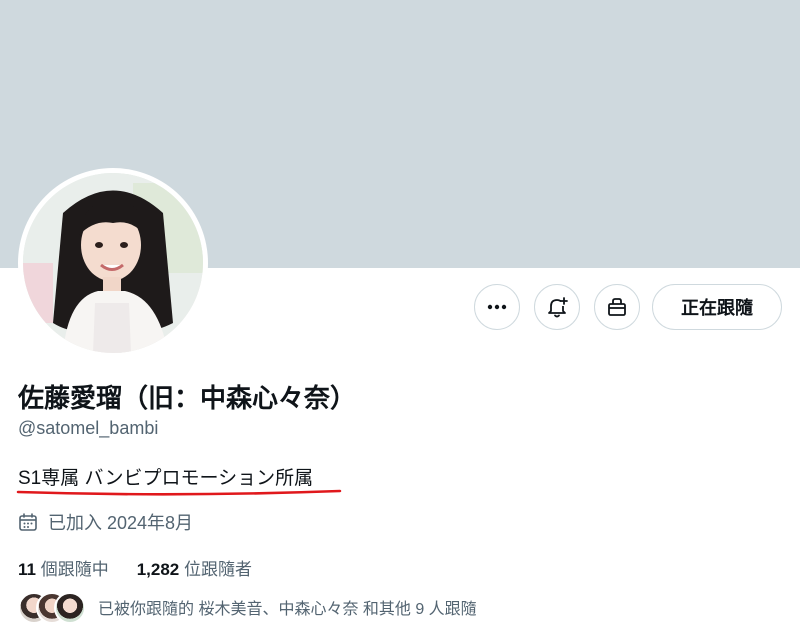 Image resolution: width=800 pixels, height=638 pixels. Describe the element at coordinates (158, 569) in the screenshot. I see `followers-count: 1,282` at that location.